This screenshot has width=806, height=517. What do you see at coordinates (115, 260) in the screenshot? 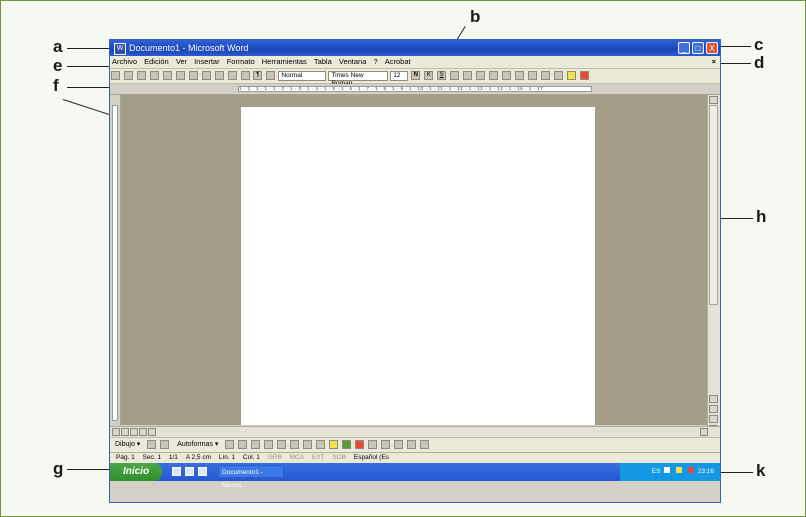
I see `vertical-ruler` at bounding box center [115, 260].